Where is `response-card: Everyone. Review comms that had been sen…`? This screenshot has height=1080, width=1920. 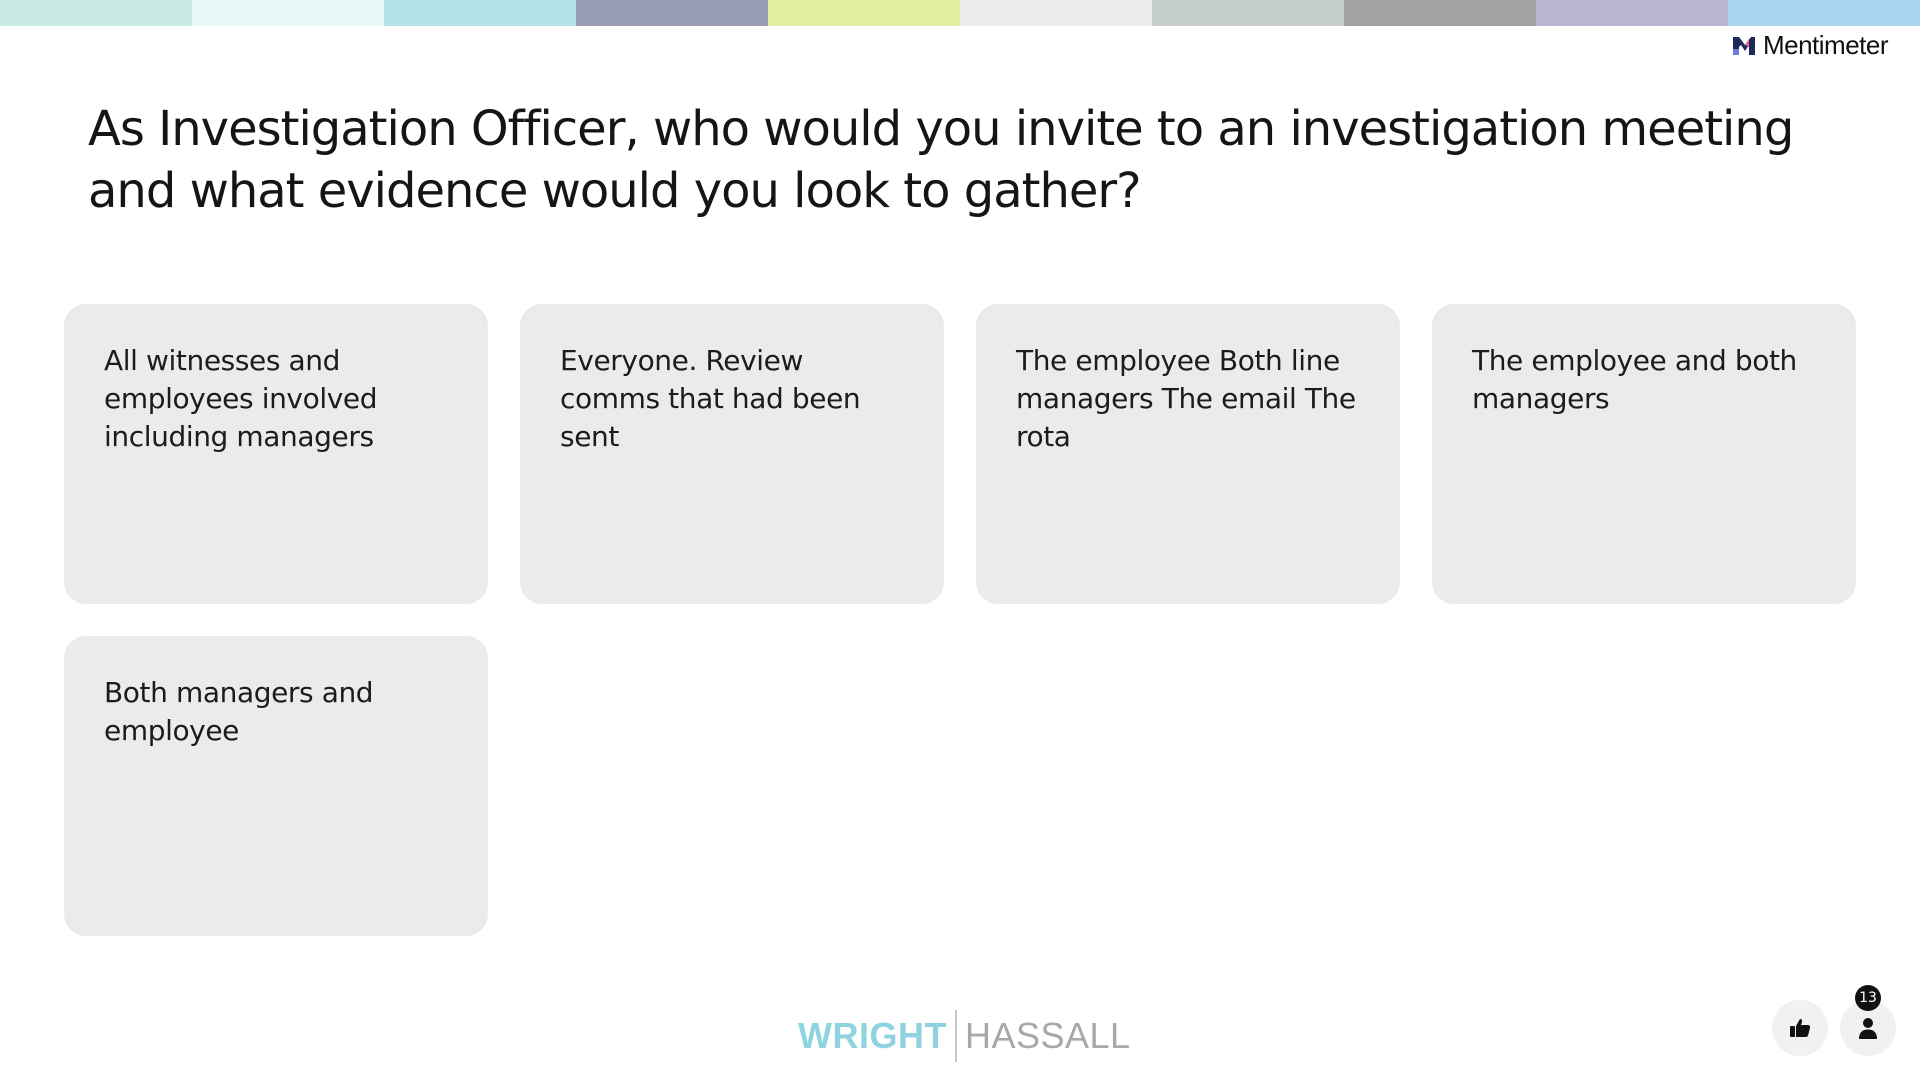
response-card: Everyone. Review comms that had been sen… is located at coordinates (732, 454).